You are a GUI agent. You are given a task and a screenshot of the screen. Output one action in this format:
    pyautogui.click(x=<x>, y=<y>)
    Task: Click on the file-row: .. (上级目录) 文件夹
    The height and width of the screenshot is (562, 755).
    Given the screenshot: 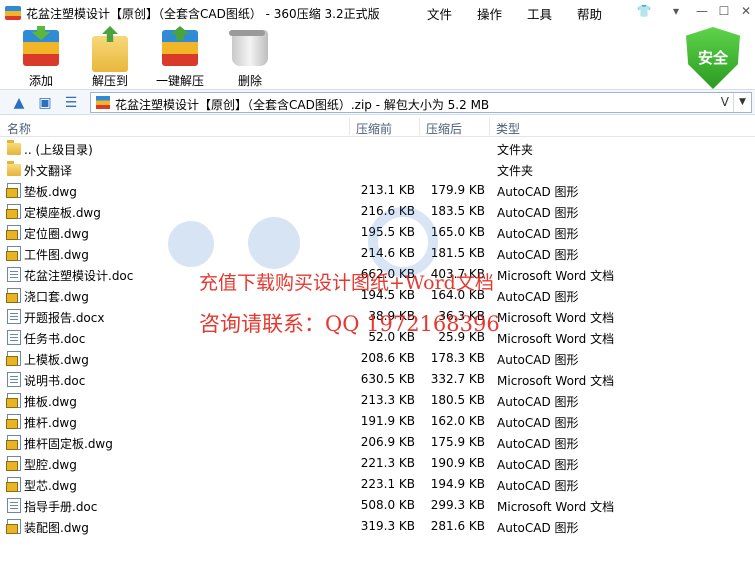 What is the action you would take?
    pyautogui.click(x=377, y=148)
    